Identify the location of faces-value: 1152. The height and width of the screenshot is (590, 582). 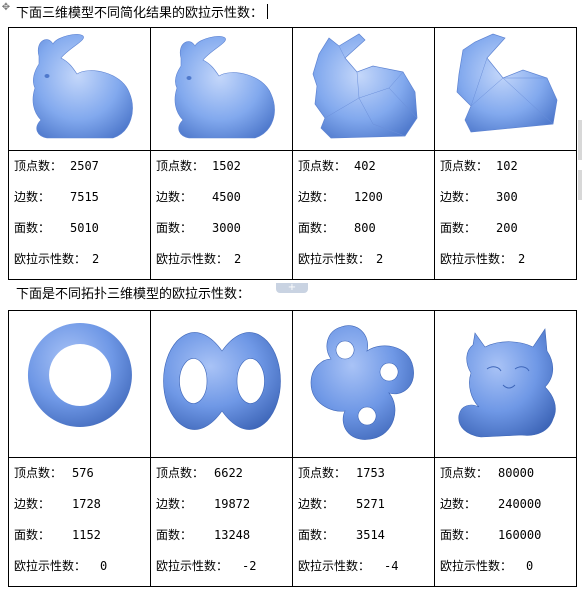
(86, 535).